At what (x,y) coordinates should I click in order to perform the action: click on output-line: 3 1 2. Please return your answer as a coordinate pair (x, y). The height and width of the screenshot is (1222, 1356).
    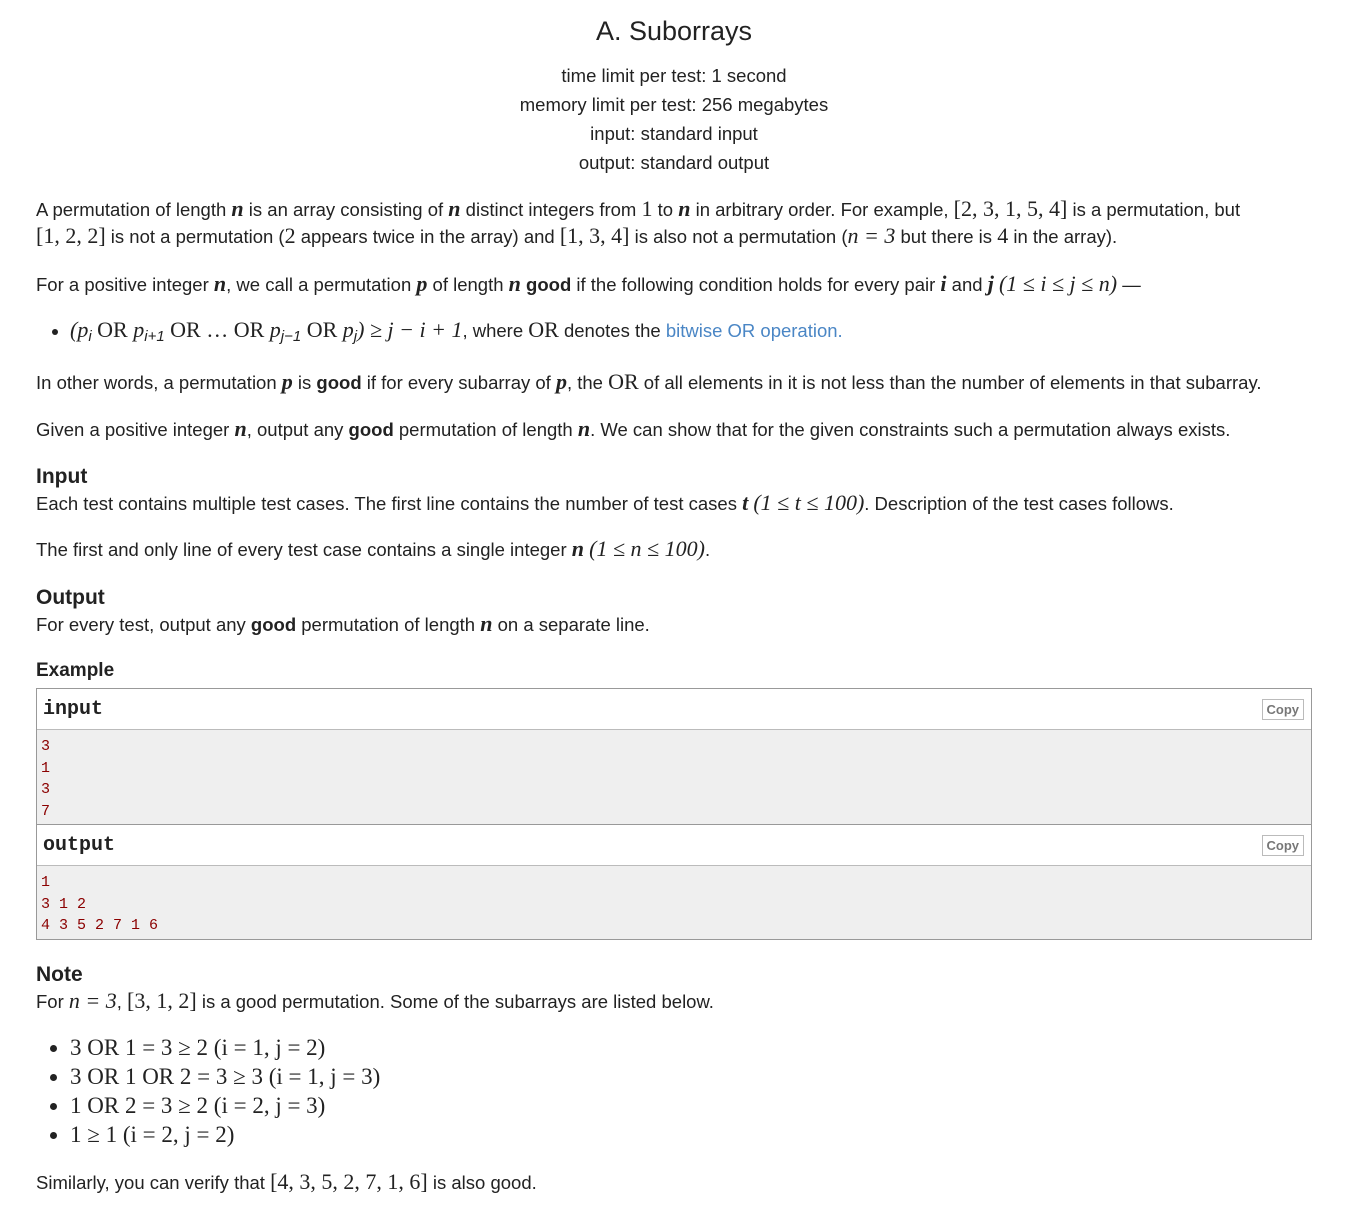
    Looking at the image, I should click on (64, 904).